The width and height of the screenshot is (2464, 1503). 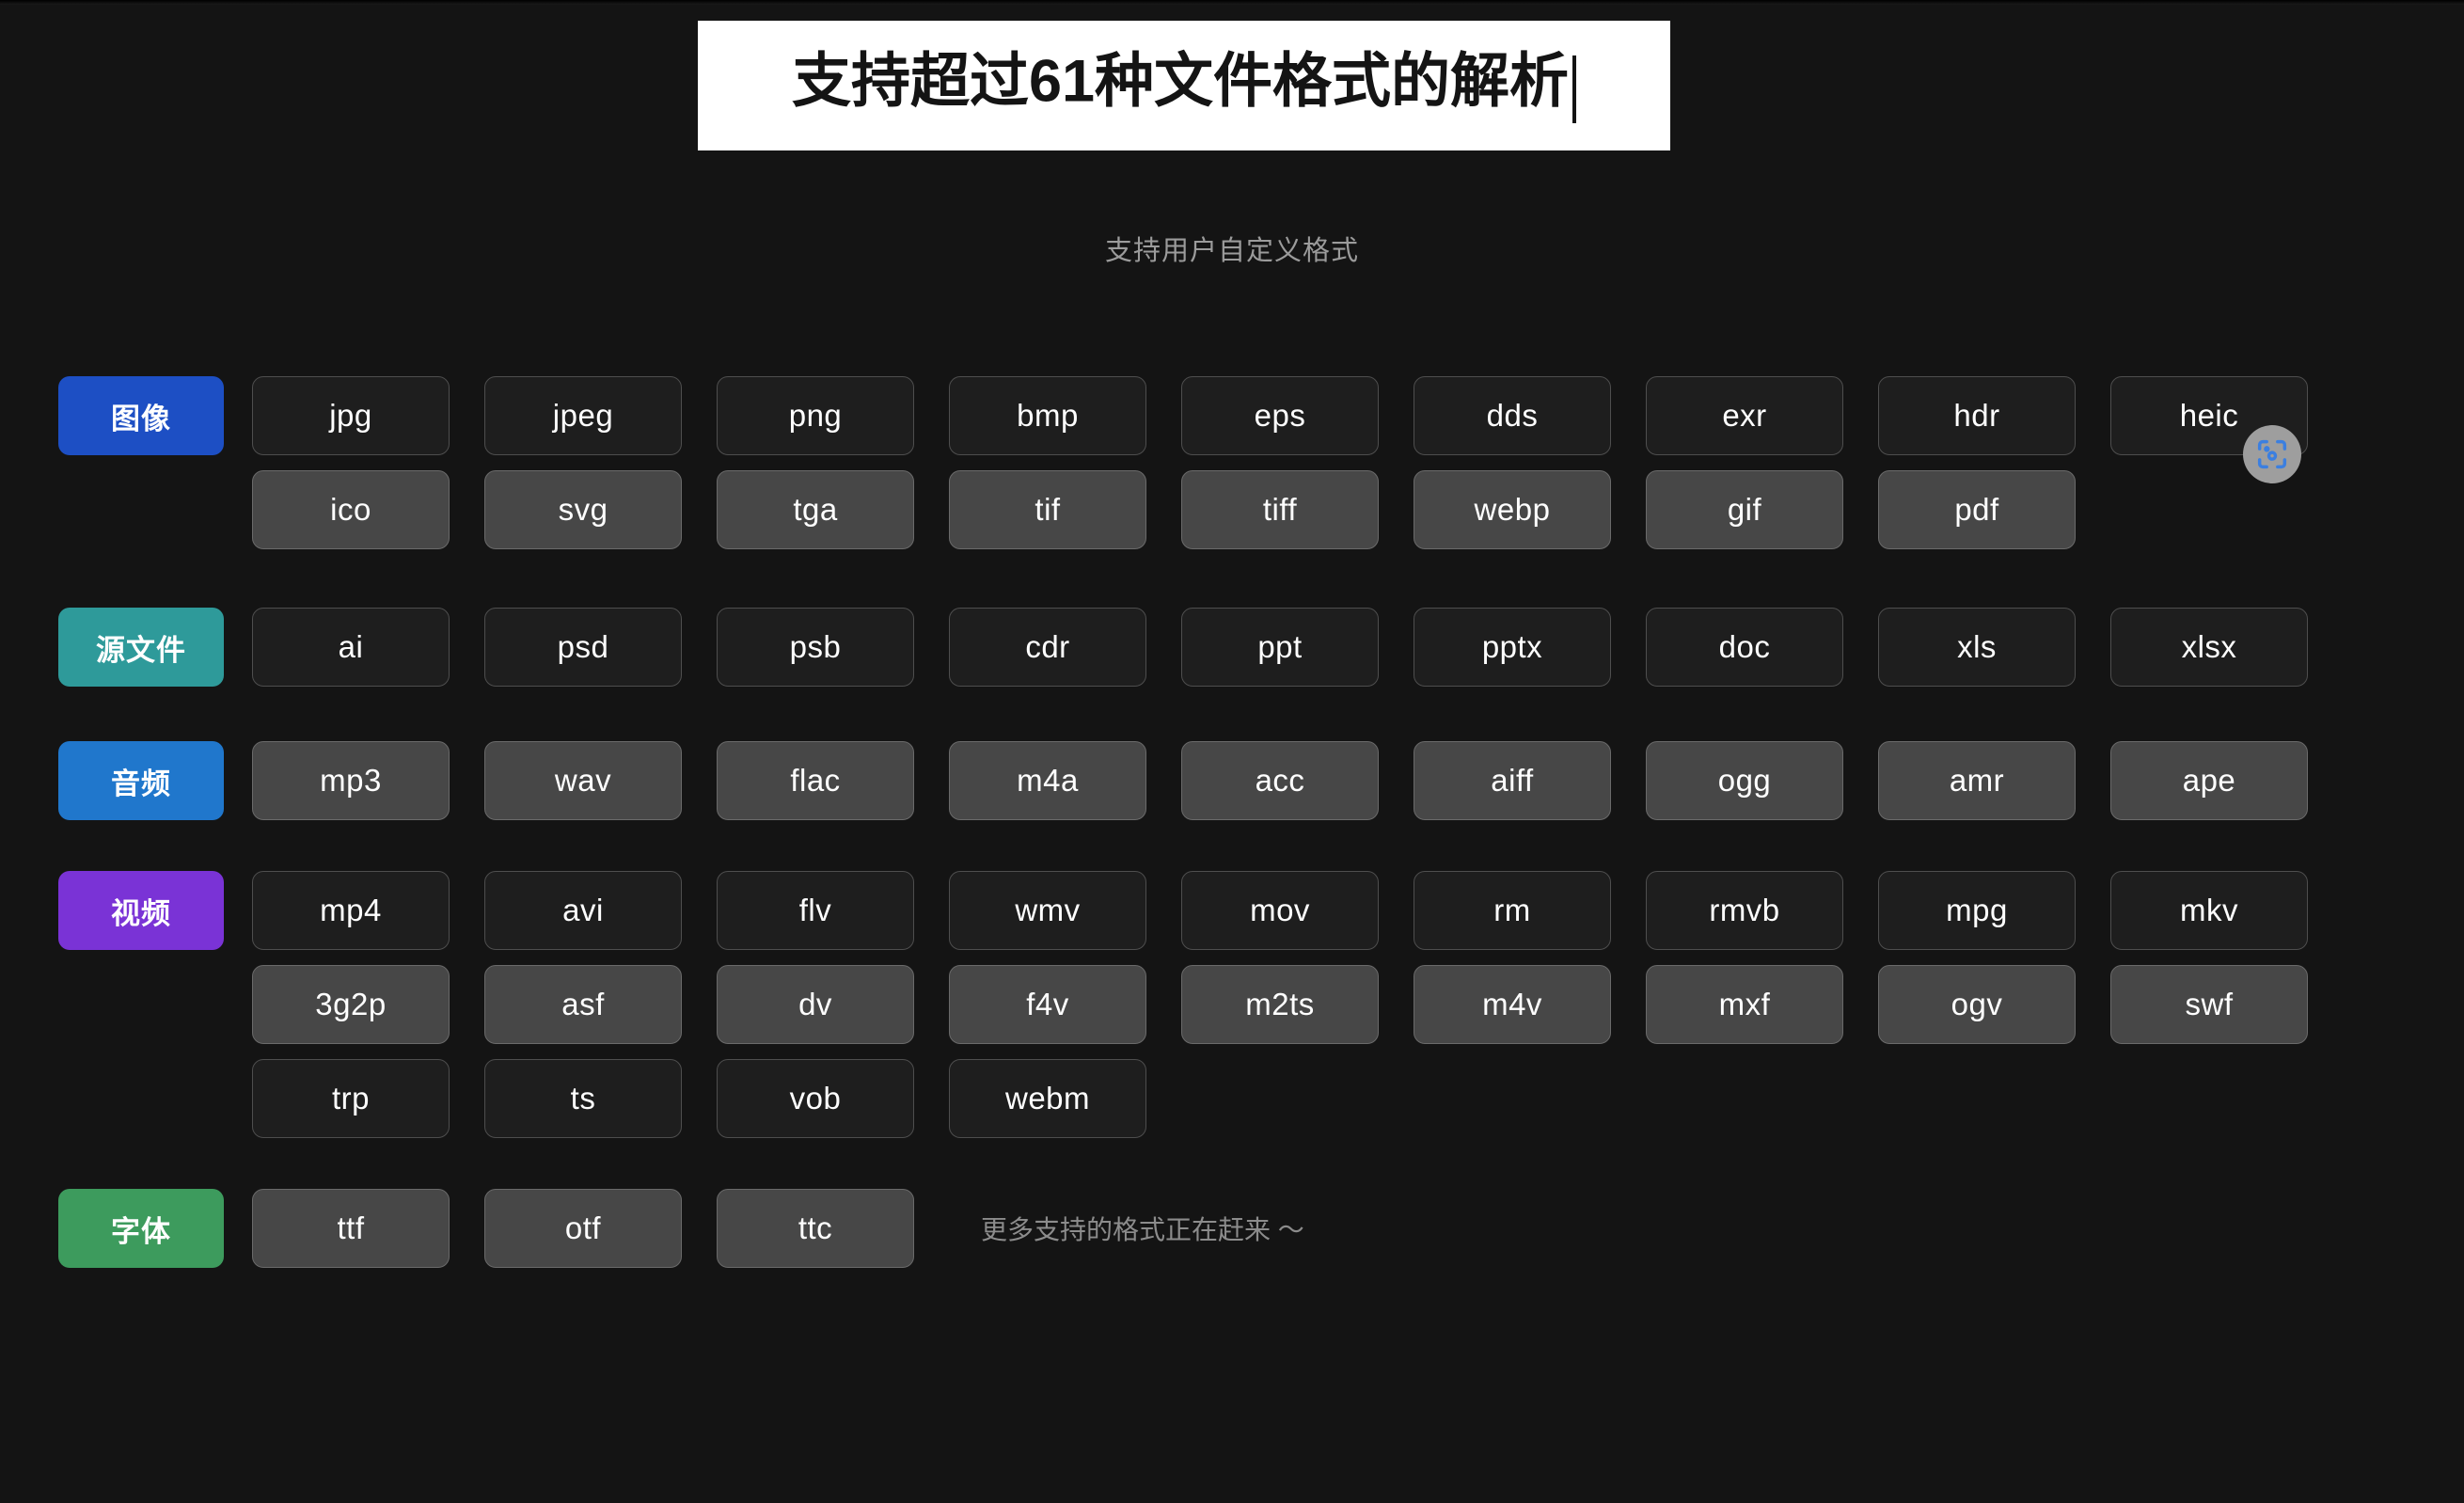 What do you see at coordinates (1280, 1098) in the screenshot?
I see `tag-row: trp ts vob webm` at bounding box center [1280, 1098].